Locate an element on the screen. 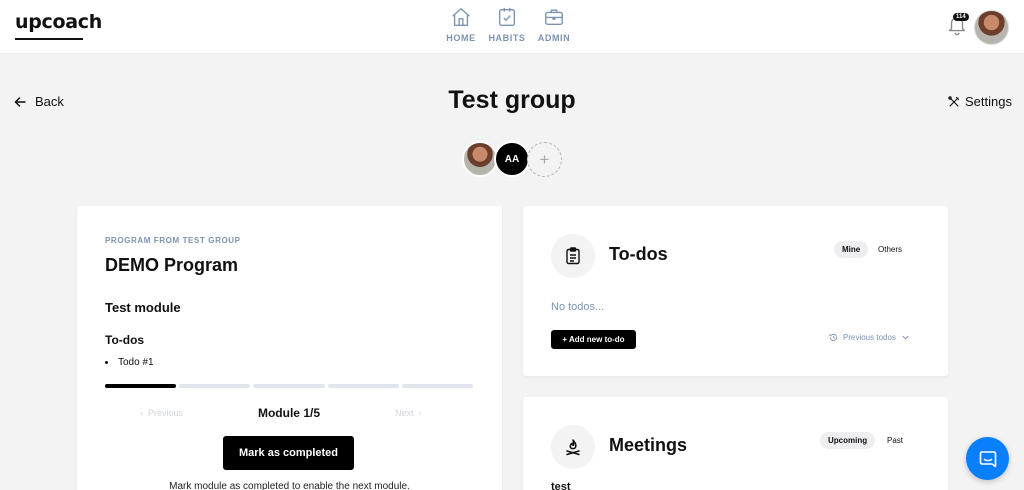 The image size is (1024, 490). next-module-button: Next › is located at coordinates (408, 413).